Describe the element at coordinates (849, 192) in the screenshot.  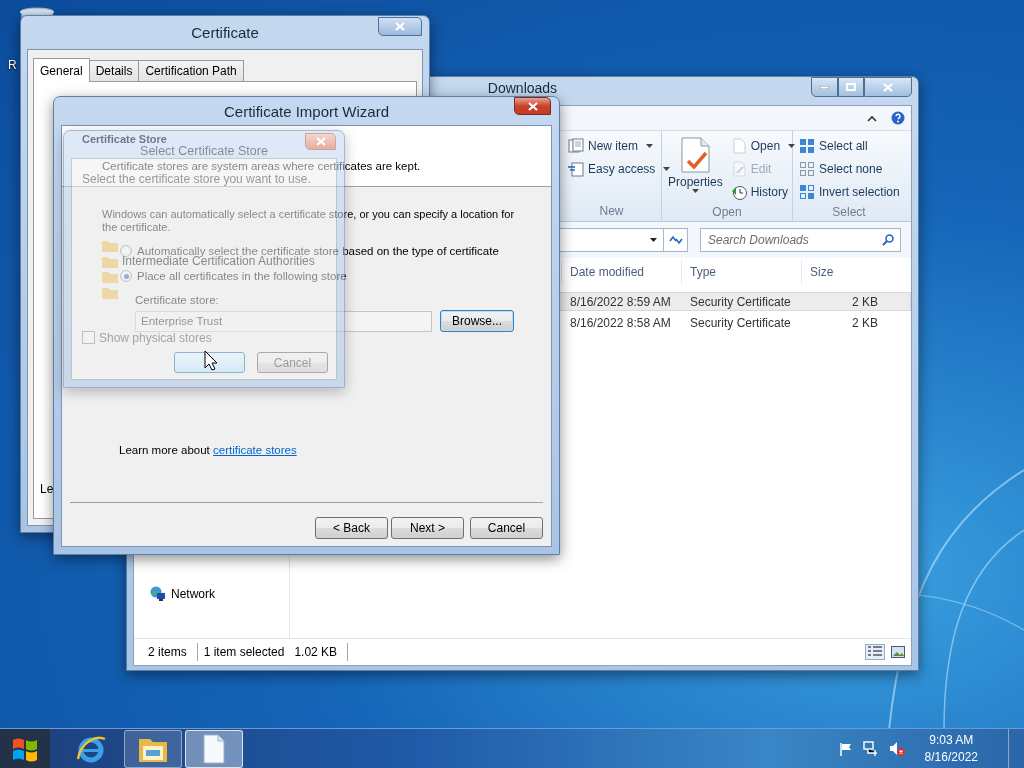
I see `ribbon-button: Invert selection` at that location.